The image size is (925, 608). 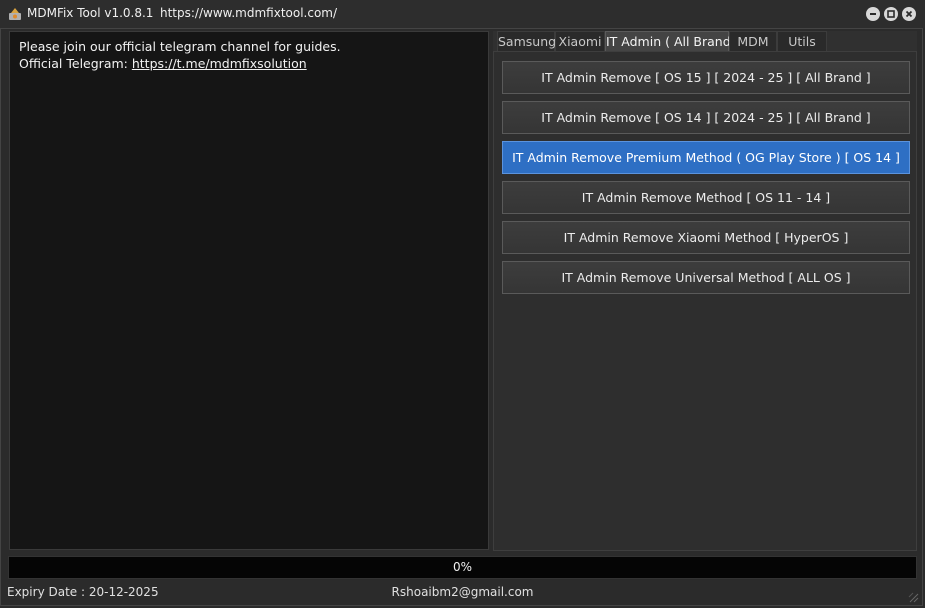 What do you see at coordinates (526, 41) in the screenshot?
I see `tab-samsung: Samsung` at bounding box center [526, 41].